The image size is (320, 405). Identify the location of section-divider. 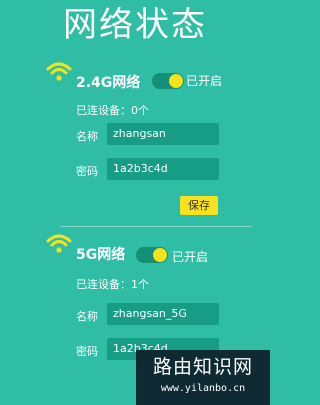
(156, 226).